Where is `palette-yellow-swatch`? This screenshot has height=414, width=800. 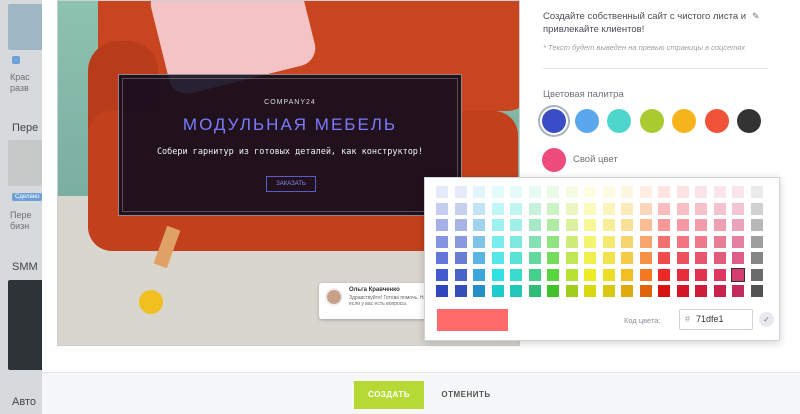 palette-yellow-swatch is located at coordinates (684, 121).